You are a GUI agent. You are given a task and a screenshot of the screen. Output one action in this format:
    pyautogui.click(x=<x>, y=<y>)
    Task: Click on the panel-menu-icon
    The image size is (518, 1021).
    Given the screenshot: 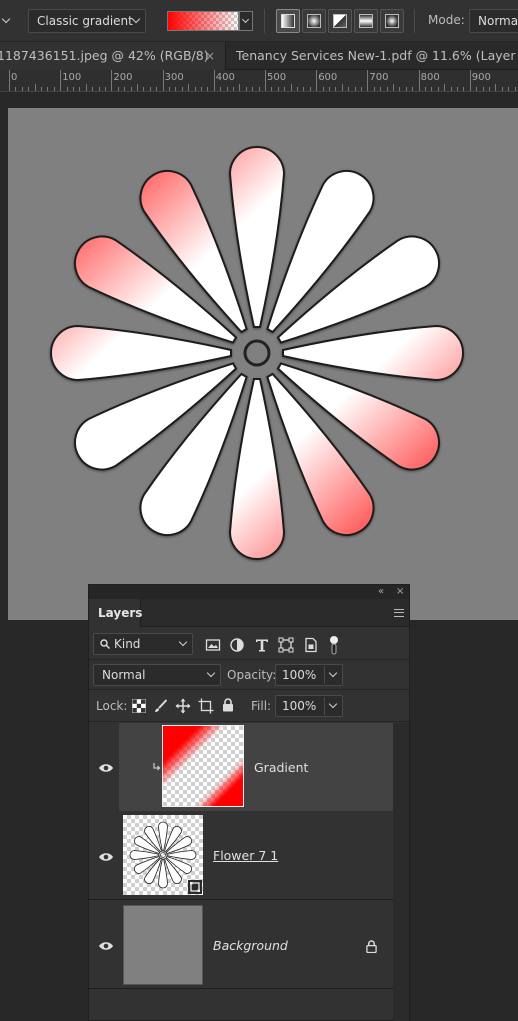 What is the action you would take?
    pyautogui.click(x=399, y=613)
    